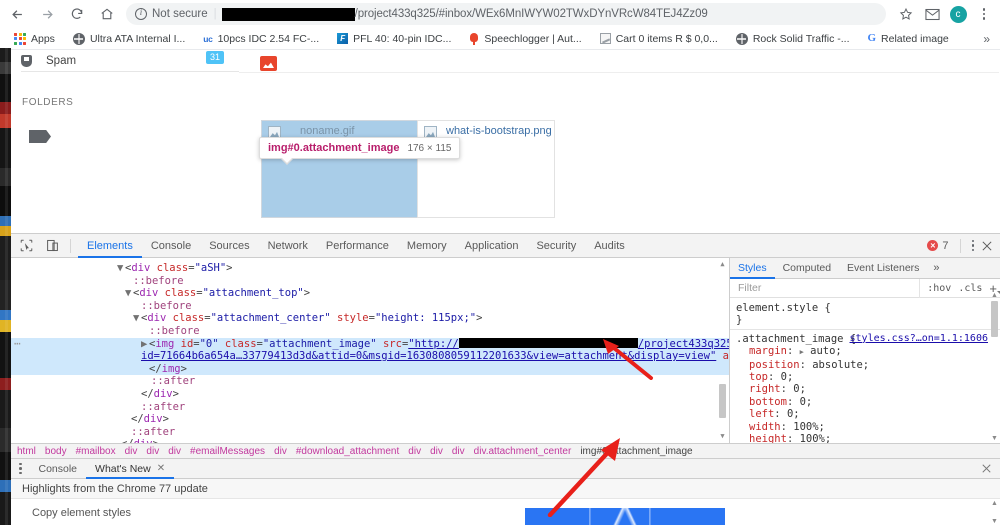  What do you see at coordinates (370, 268) in the screenshot?
I see `dom-node-div-aSH: ▼ <div class="aSH">` at bounding box center [370, 268].